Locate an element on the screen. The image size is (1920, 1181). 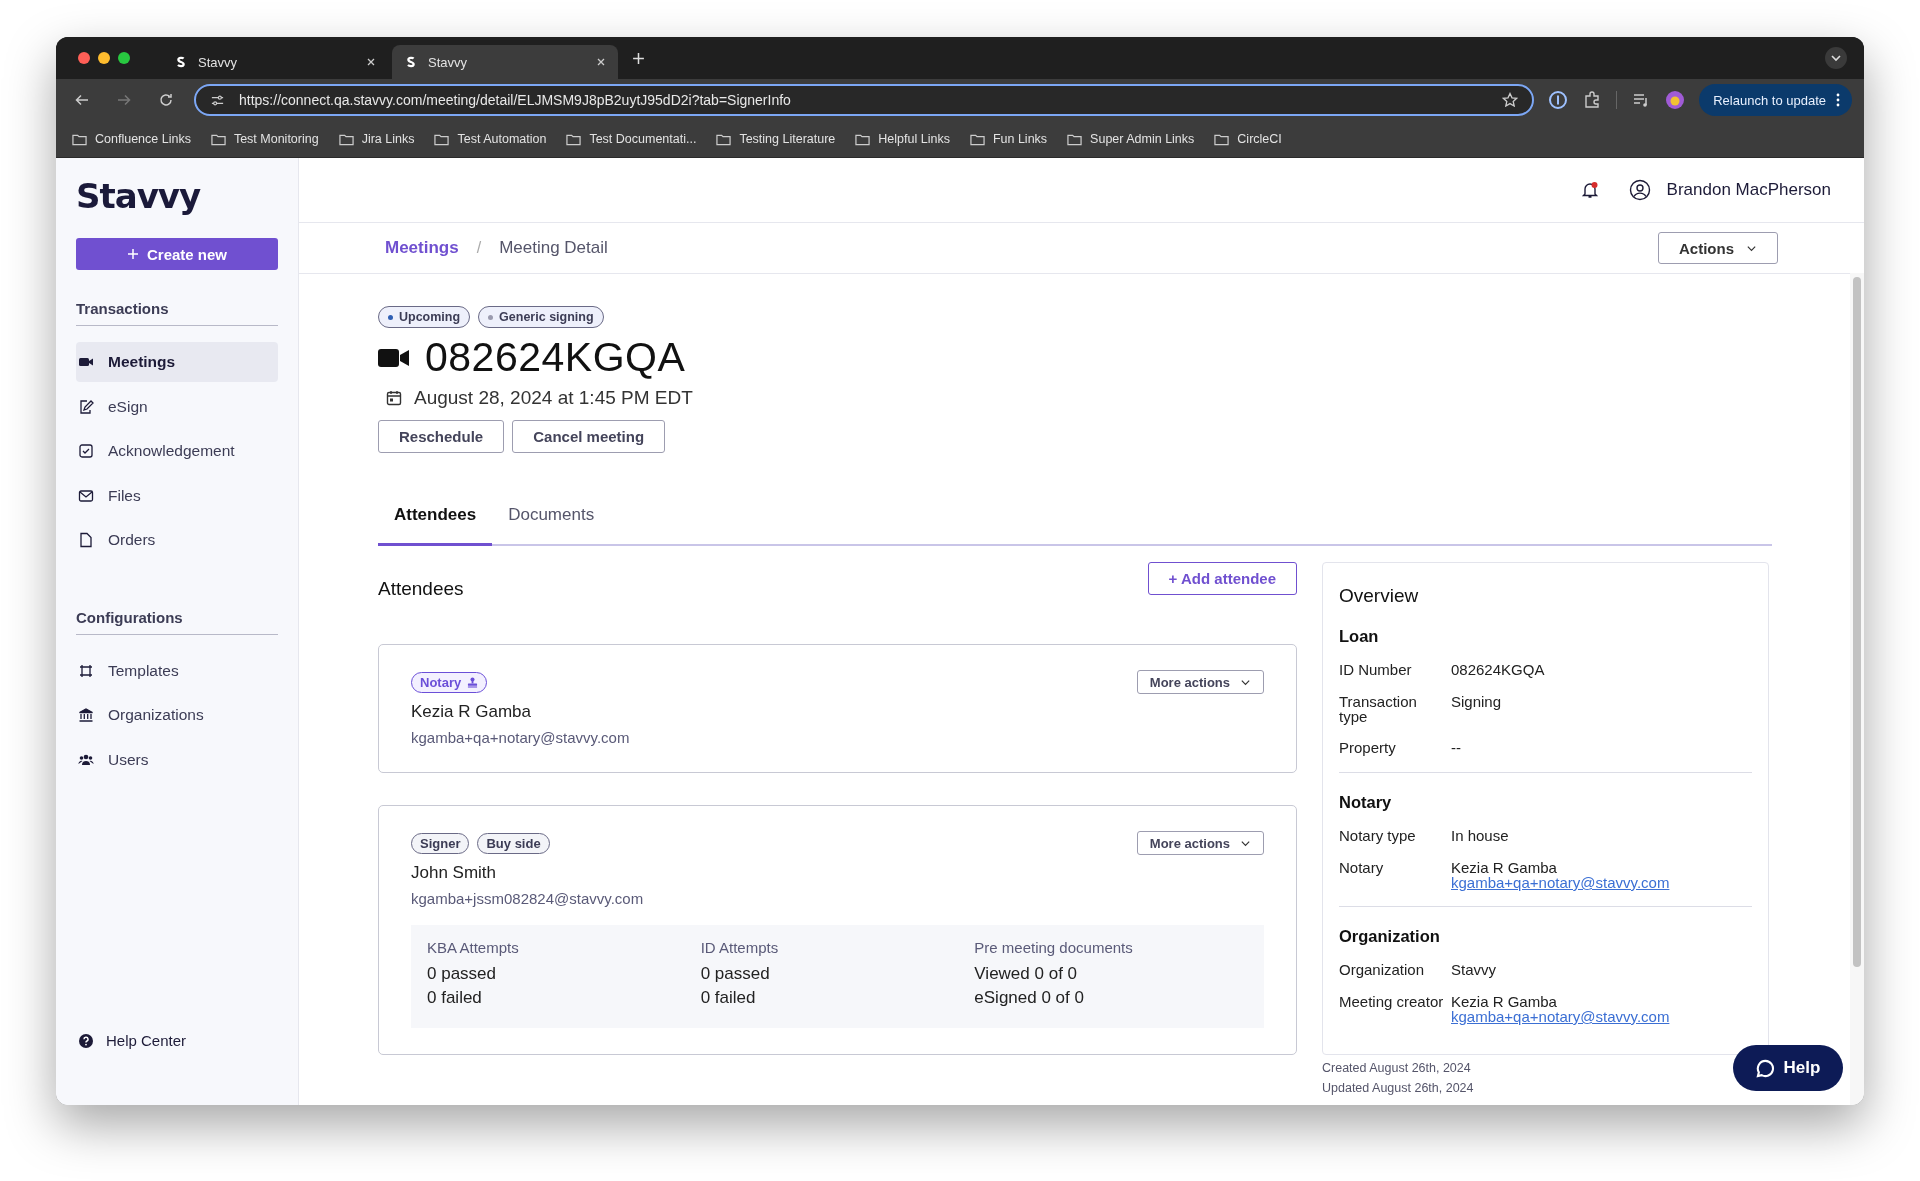
bookmark-folder: Jira Links is located at coordinates (376, 139).